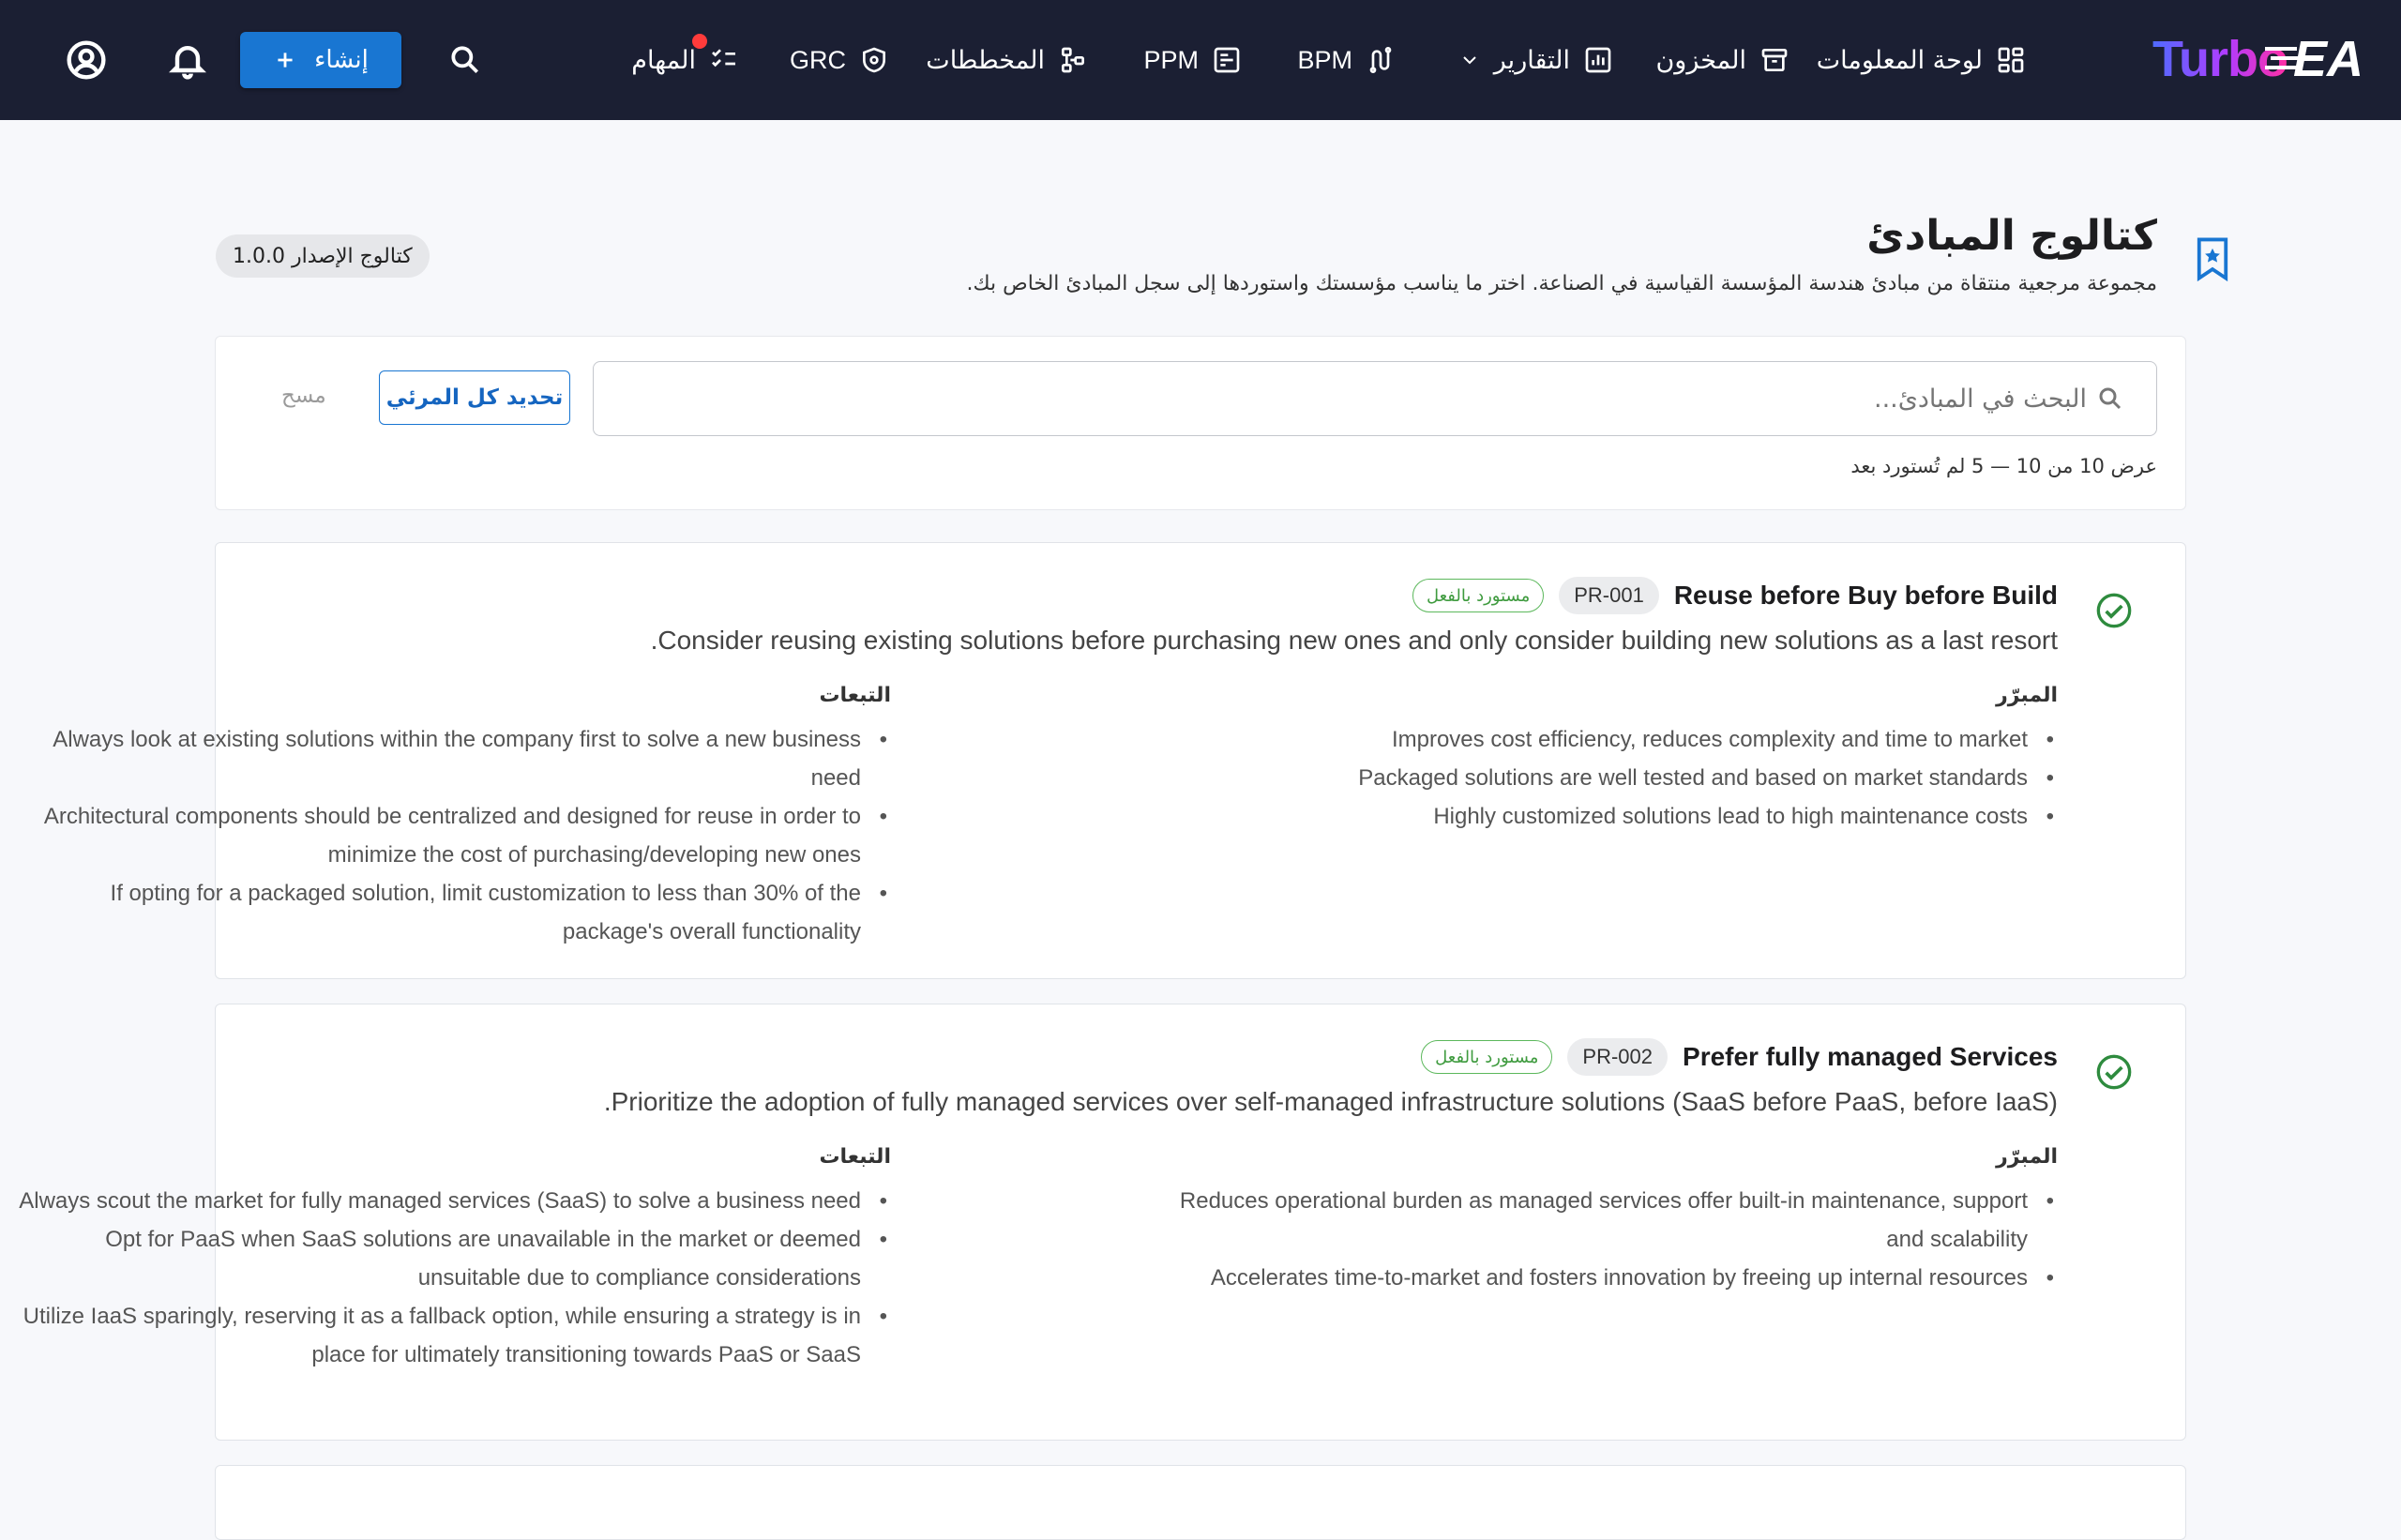  I want to click on nav-item-inventory: المخزون, so click(1722, 60).